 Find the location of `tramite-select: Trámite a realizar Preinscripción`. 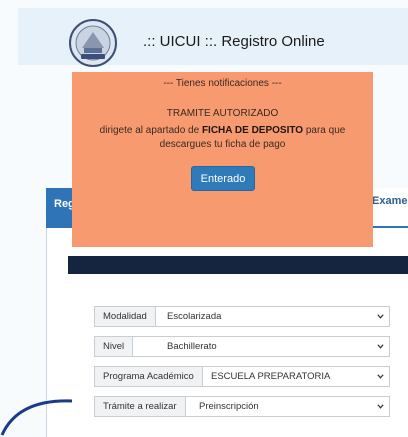

tramite-select: Trámite a realizar Preinscripción is located at coordinates (242, 406).